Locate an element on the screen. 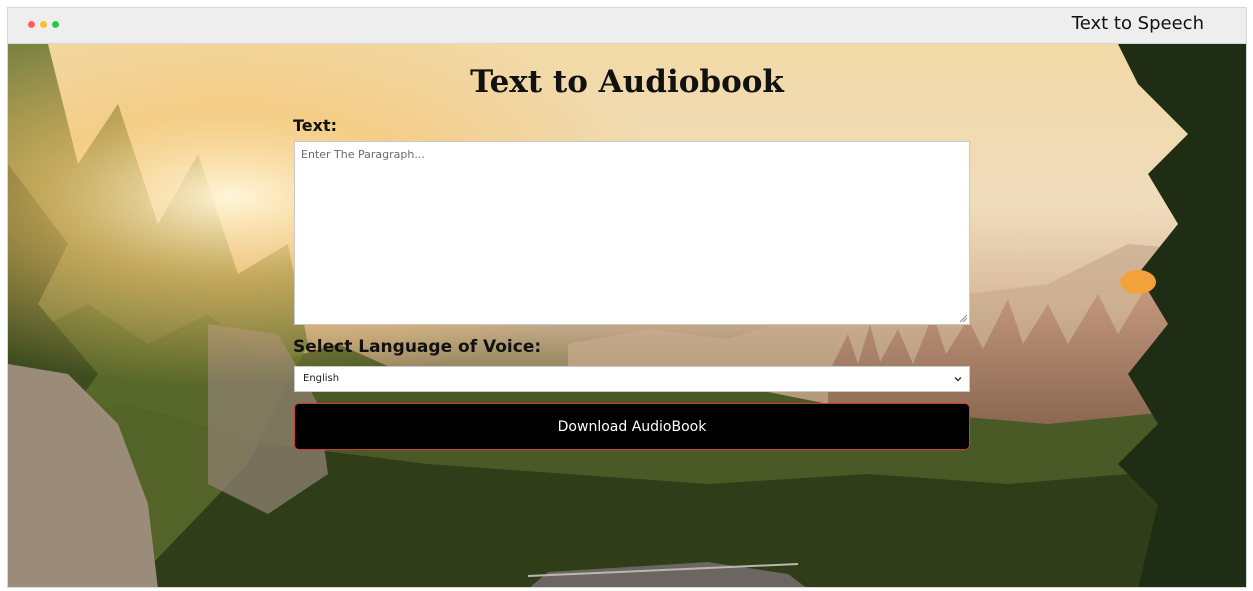 This screenshot has width=1253, height=591. download-audiobook-button: Download AudioBook is located at coordinates (632, 426).